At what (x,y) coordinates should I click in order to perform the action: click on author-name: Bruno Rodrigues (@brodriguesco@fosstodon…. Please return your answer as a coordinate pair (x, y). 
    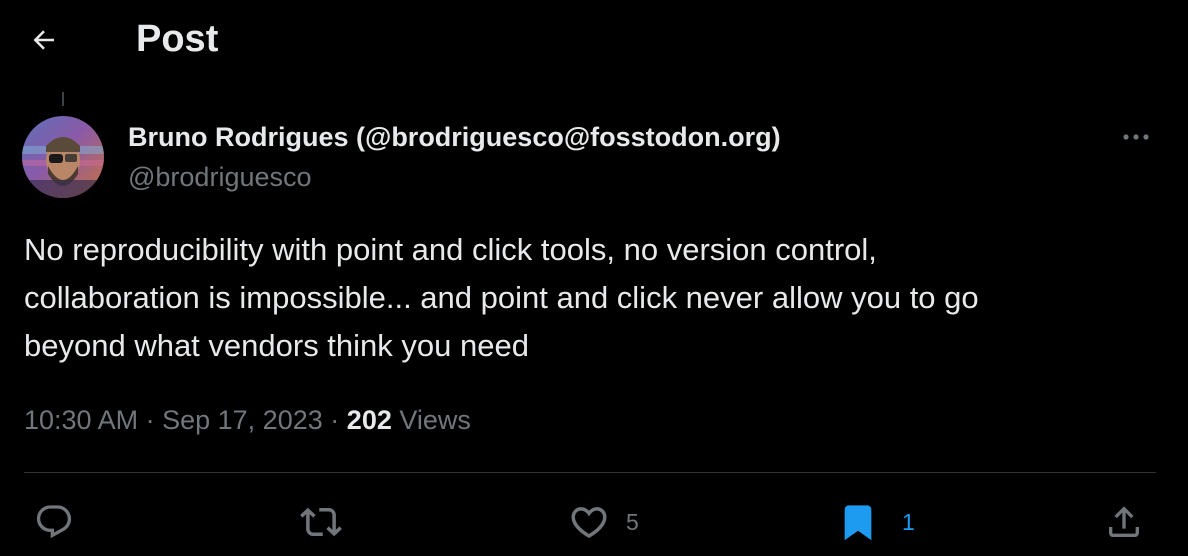
    Looking at the image, I should click on (454, 137).